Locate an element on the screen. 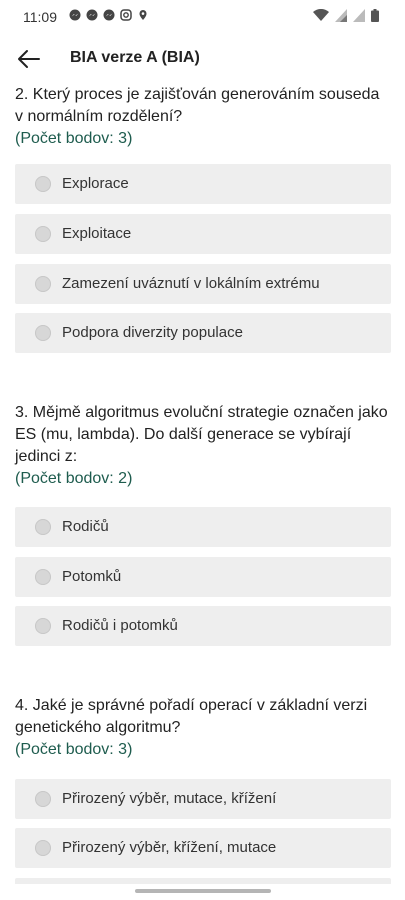 The height and width of the screenshot is (900, 405). app-bar: BIA verze A (BIA) is located at coordinates (202, 59).